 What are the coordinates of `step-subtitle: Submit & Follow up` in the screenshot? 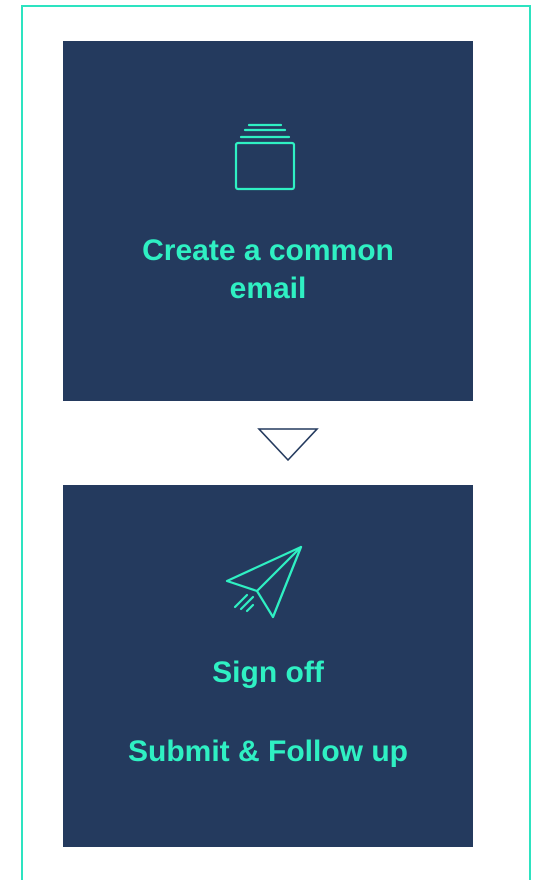 It's located at (268, 751).